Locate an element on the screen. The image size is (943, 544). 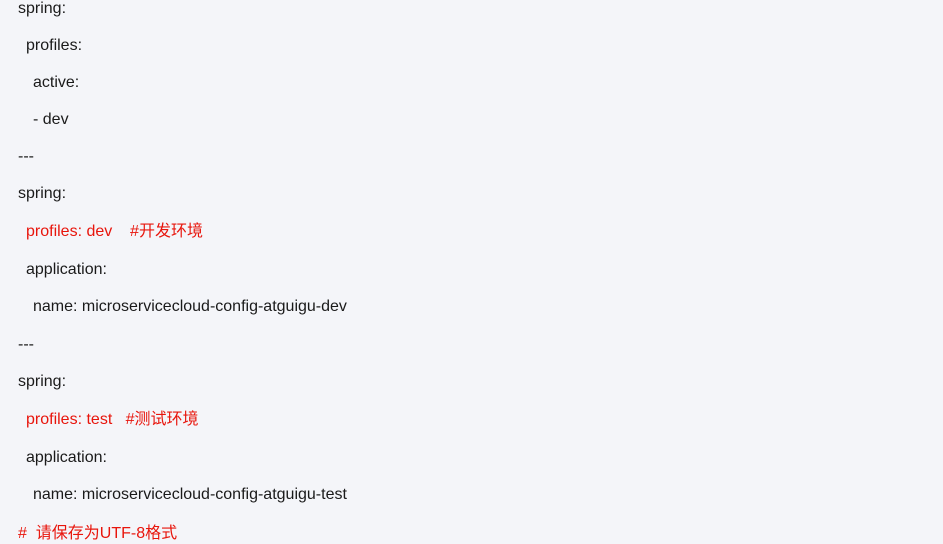
yaml-line: active: is located at coordinates (56, 82).